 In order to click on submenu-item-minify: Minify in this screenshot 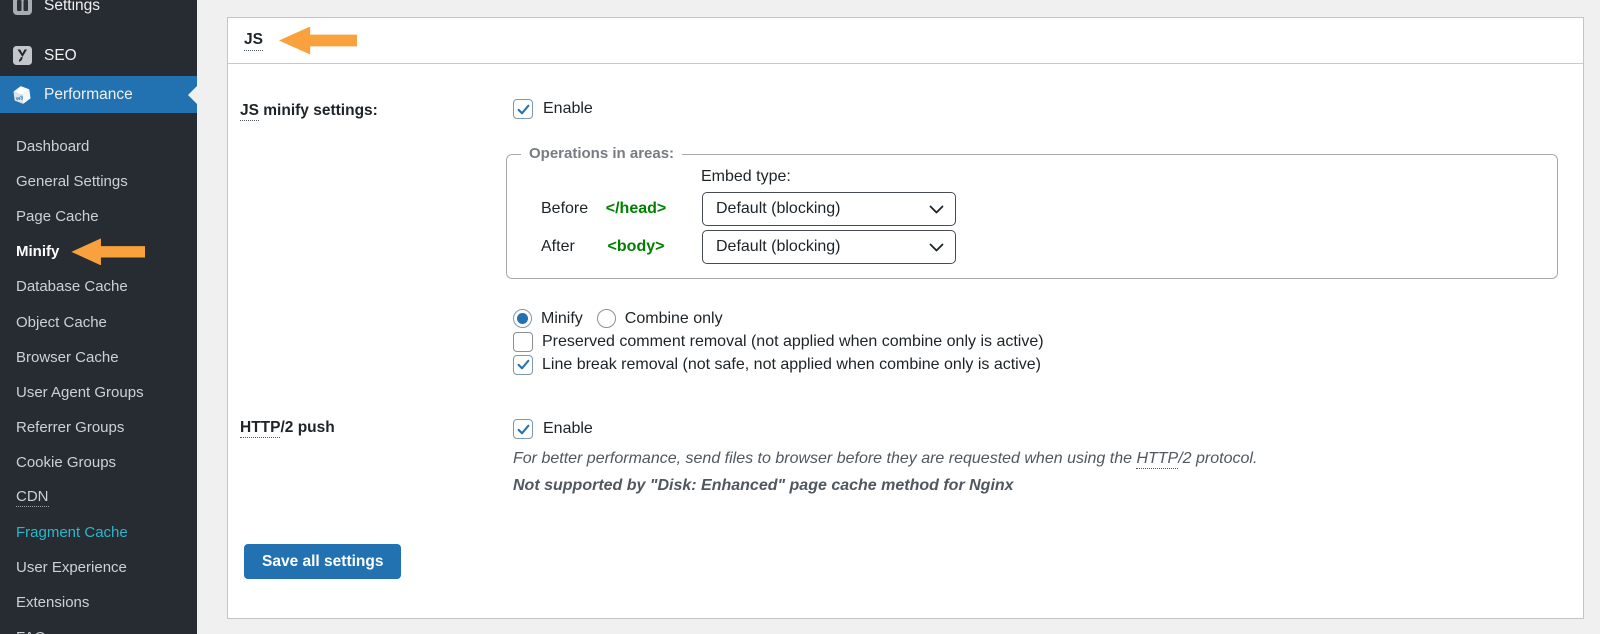, I will do `click(98, 251)`.